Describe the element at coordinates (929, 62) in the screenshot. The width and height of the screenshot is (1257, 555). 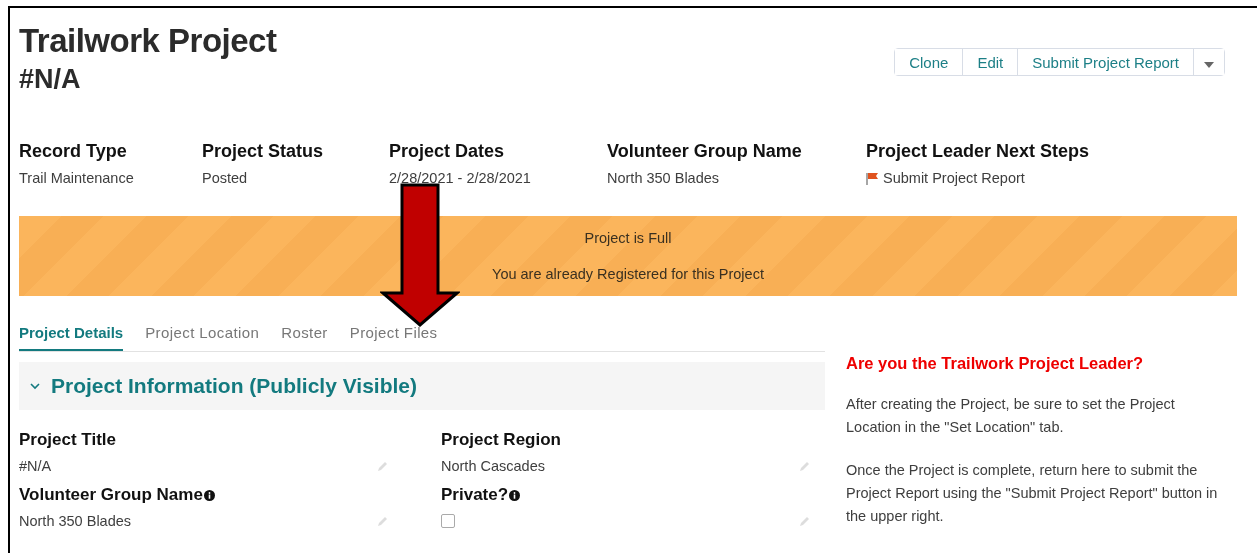
I see `action-button: Clone` at that location.